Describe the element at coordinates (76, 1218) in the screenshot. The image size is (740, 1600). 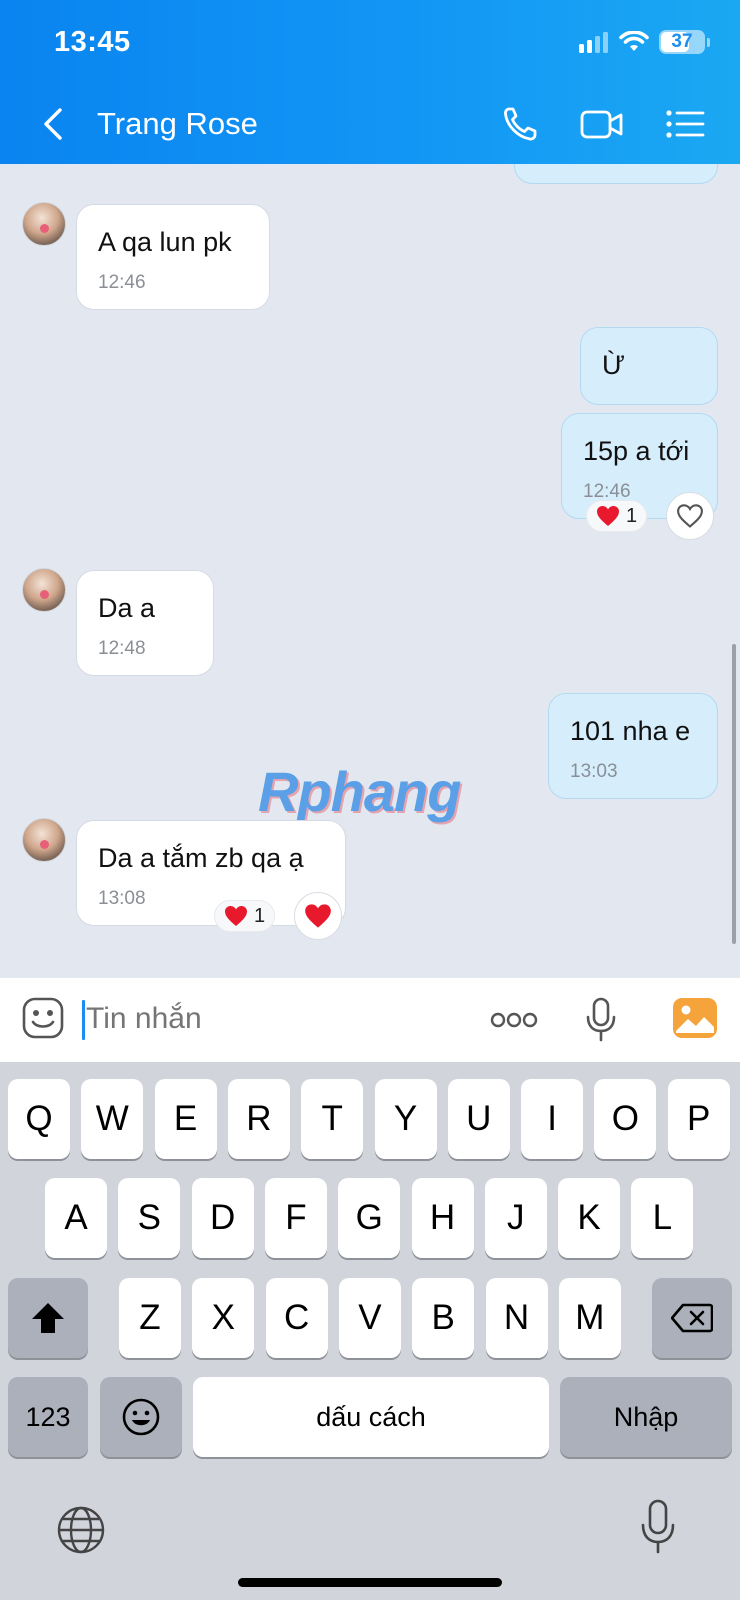
I see `key-a: A` at that location.